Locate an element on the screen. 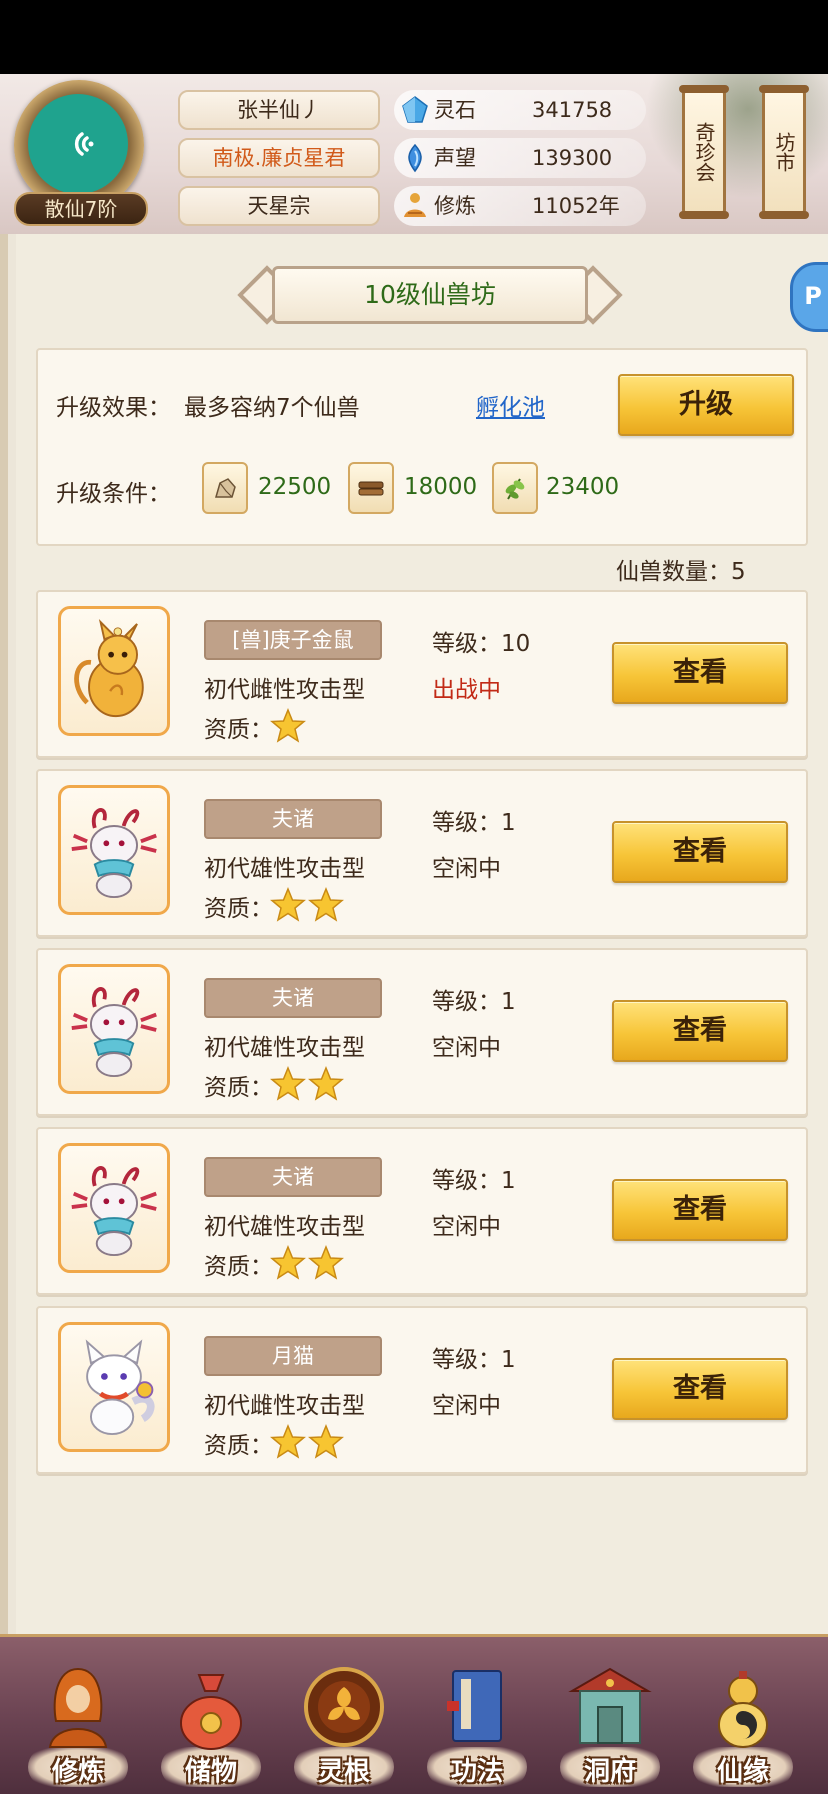 The image size is (828, 1794). resource-value: 341758 is located at coordinates (572, 110).